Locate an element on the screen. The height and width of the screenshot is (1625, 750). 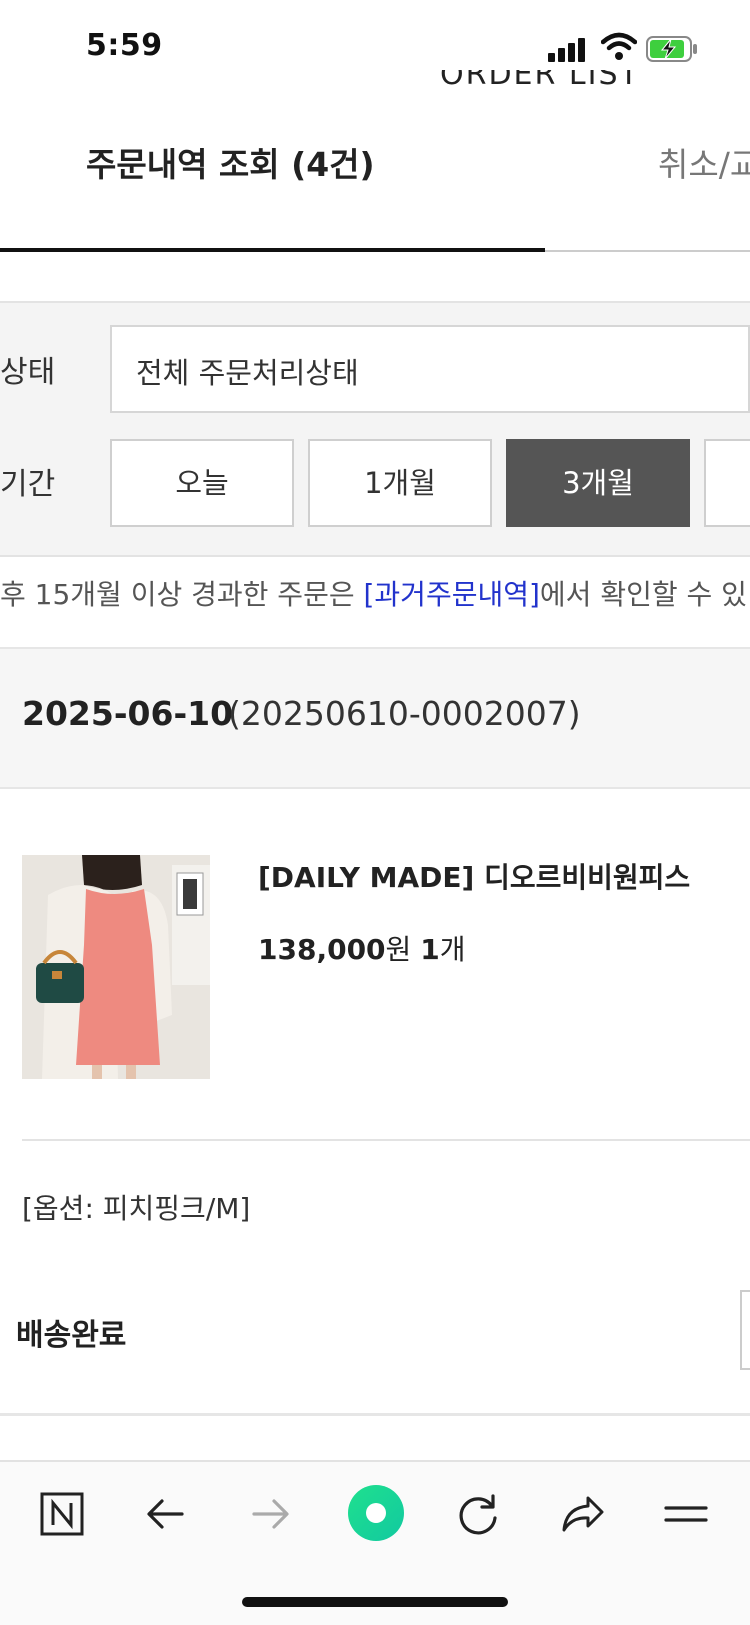
divider is located at coordinates (386, 1140).